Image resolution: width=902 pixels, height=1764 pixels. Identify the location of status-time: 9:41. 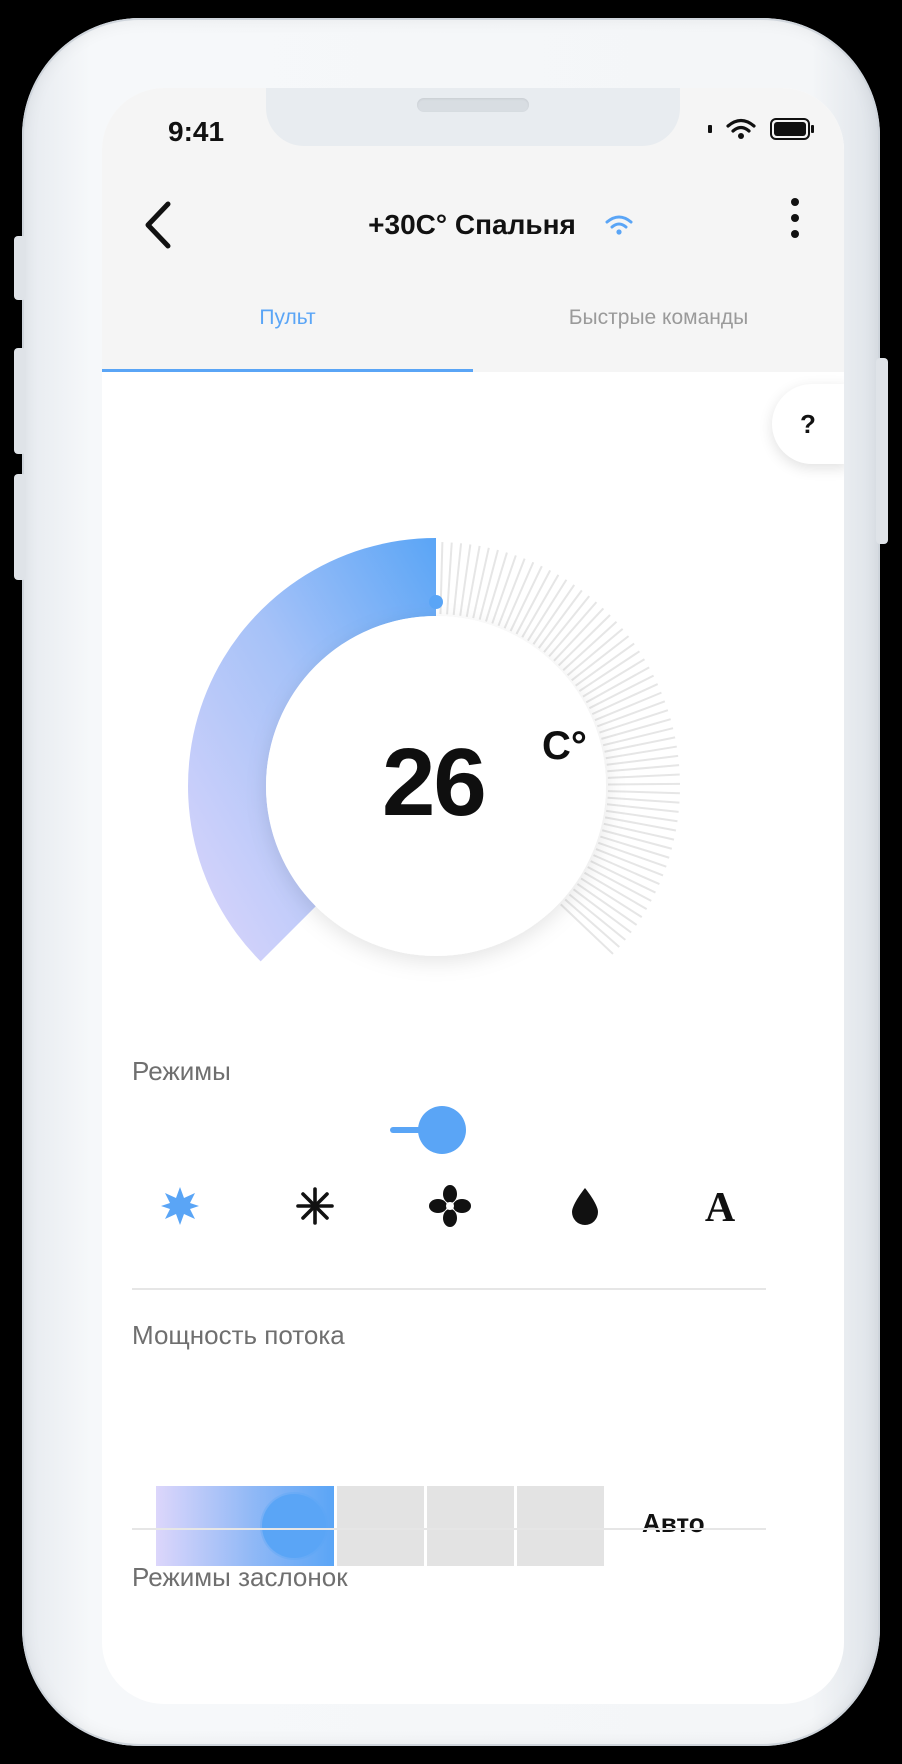
(196, 131).